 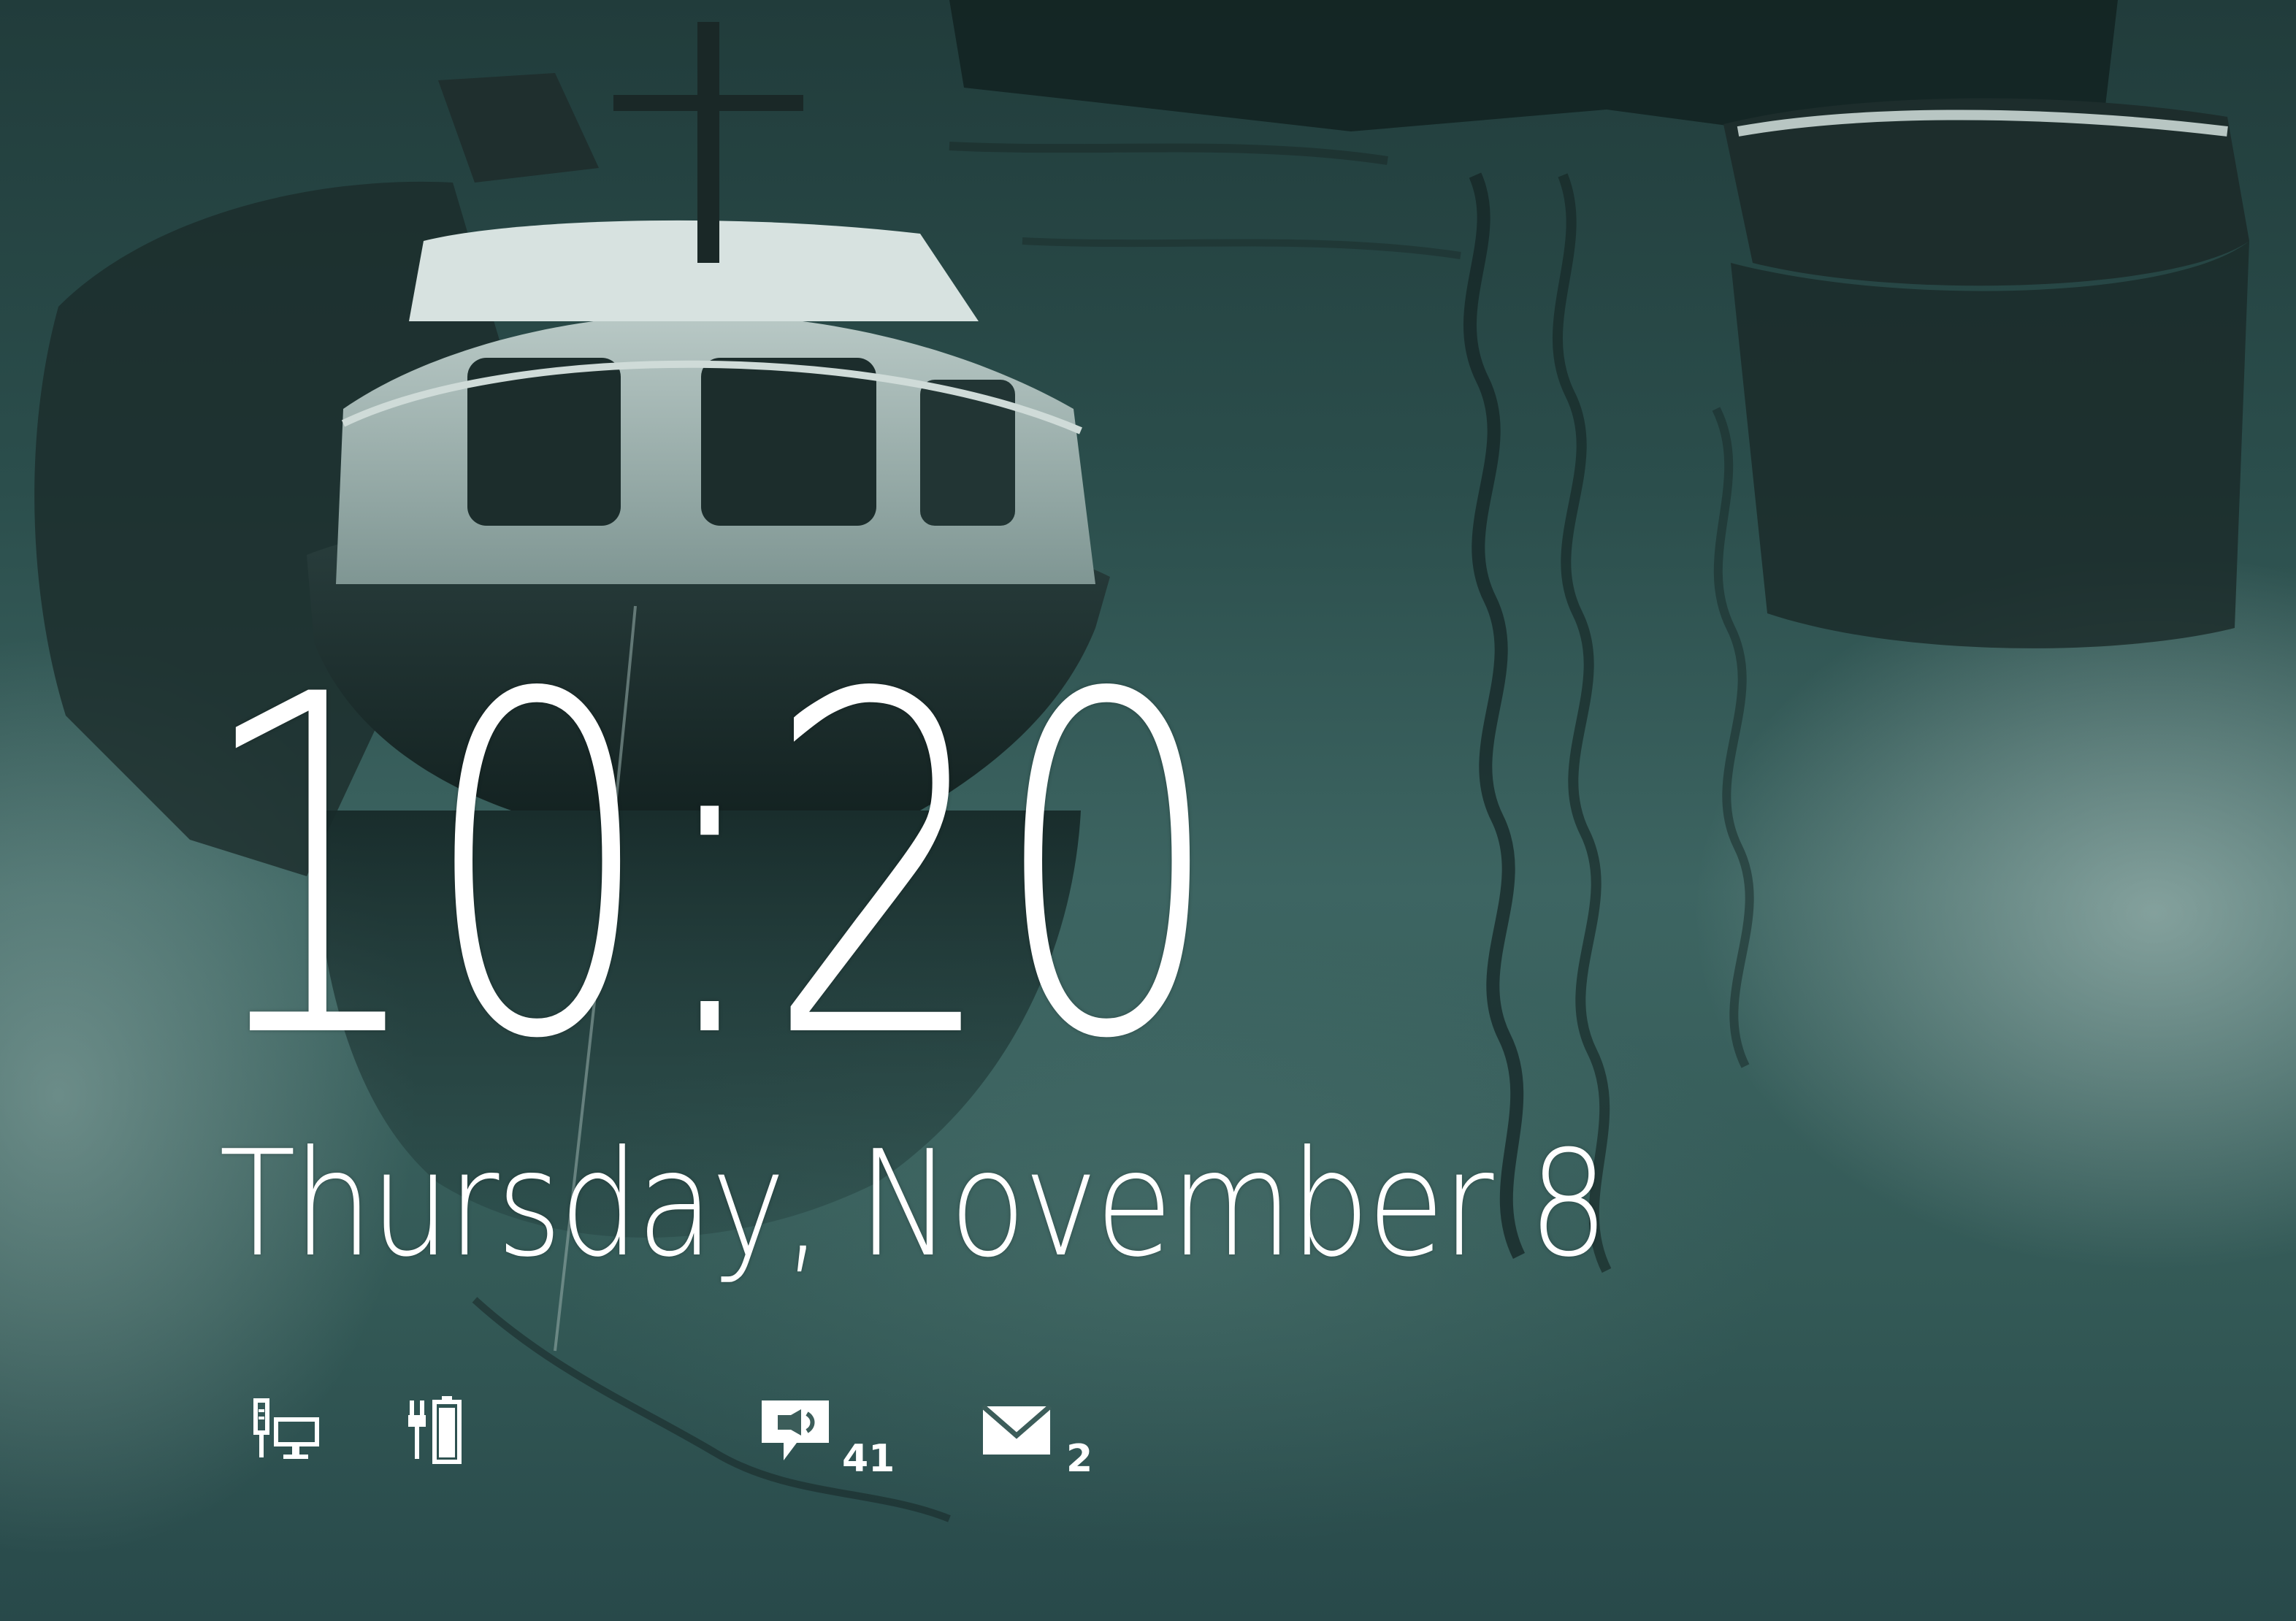 I want to click on message-bubble-icon, so click(x=796, y=1430).